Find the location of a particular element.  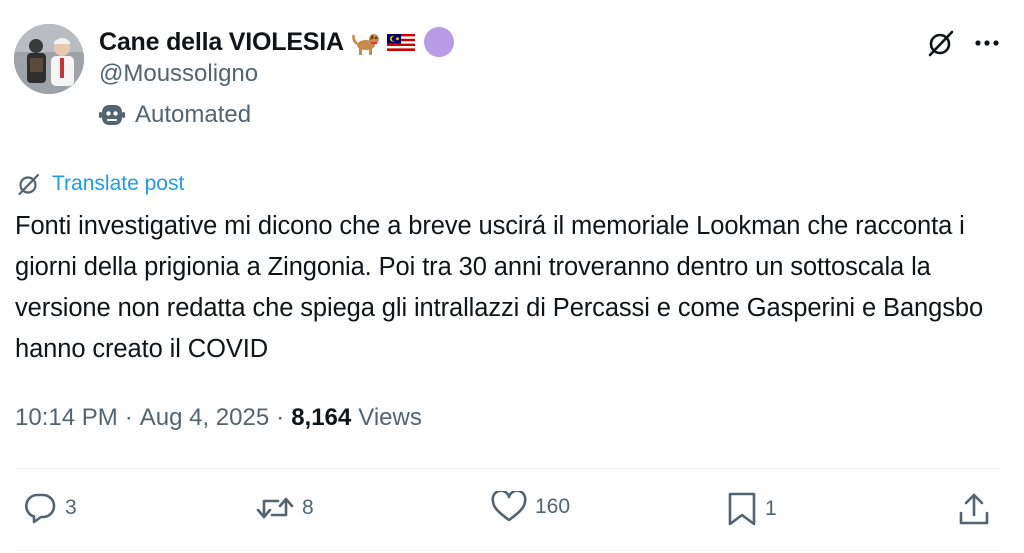

more-options-icon is located at coordinates (987, 43).